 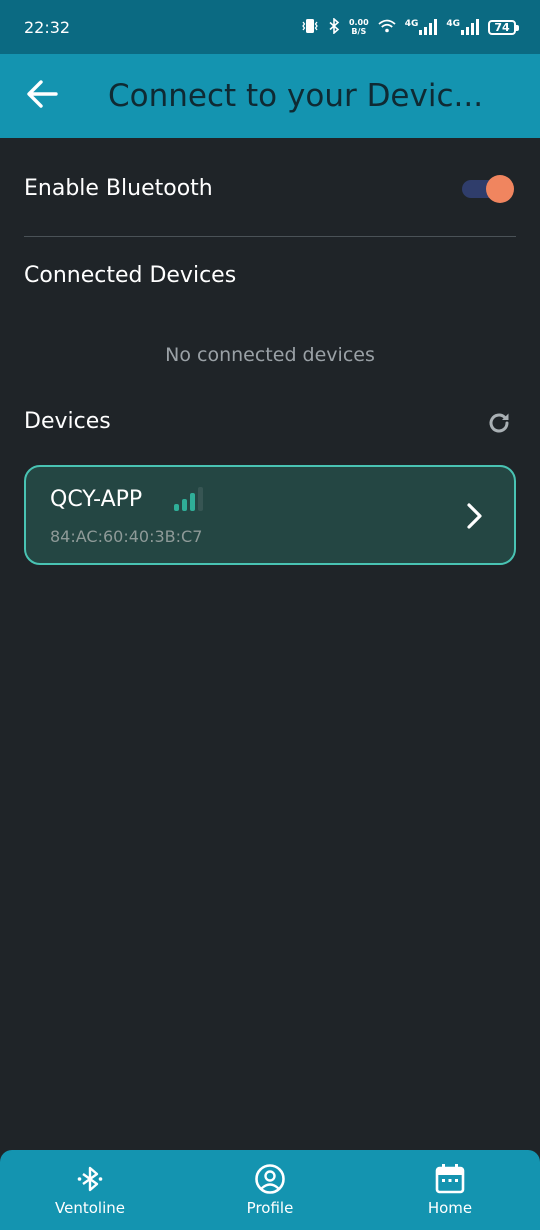 I want to click on bluetooth-toggle, so click(x=489, y=188).